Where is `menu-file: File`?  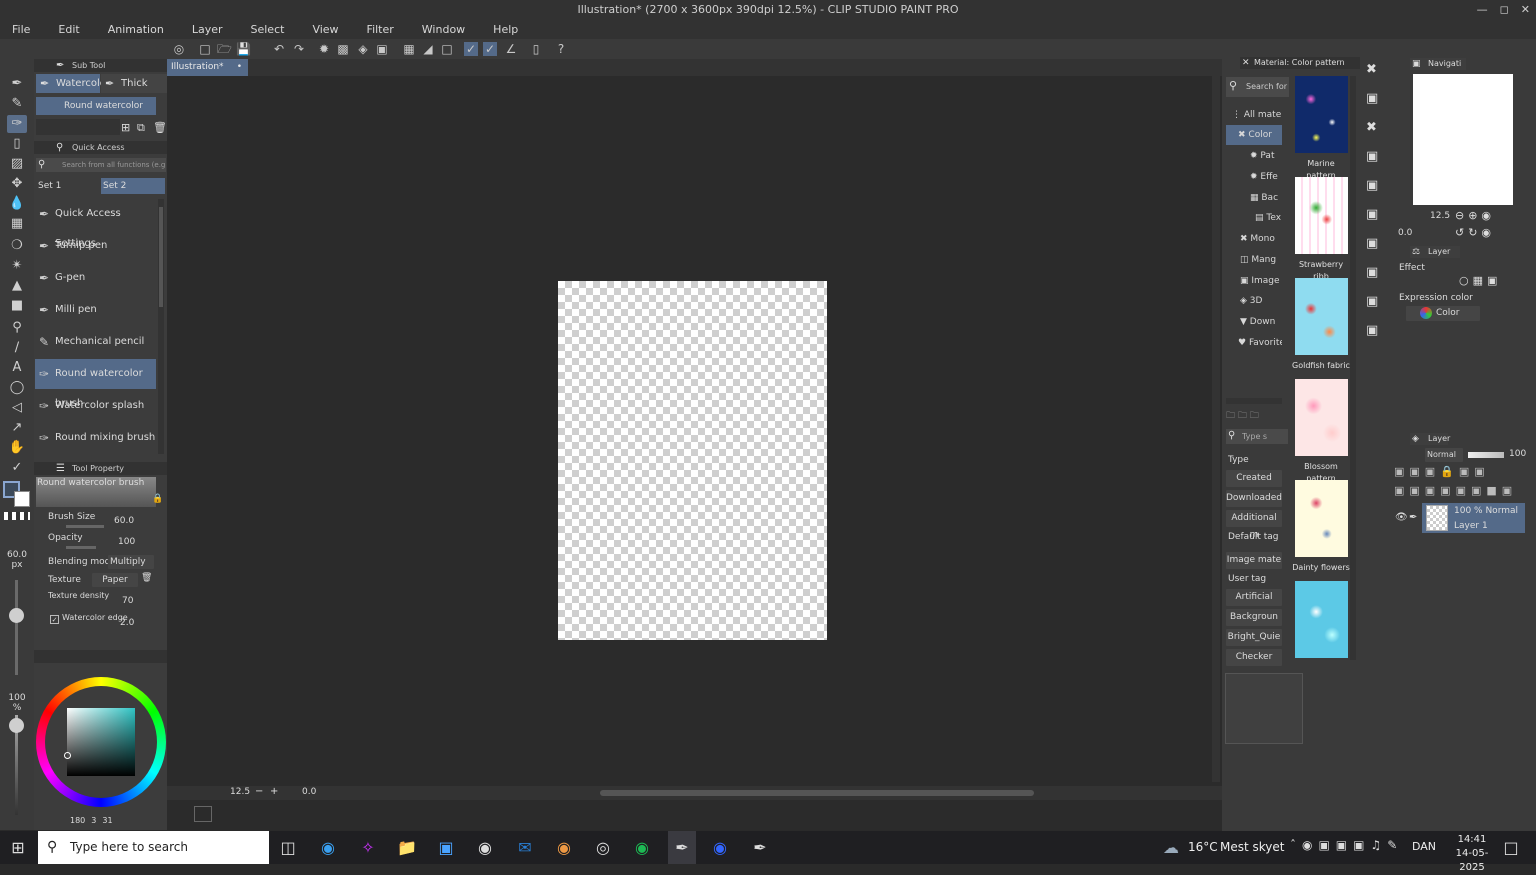 menu-file: File is located at coordinates (18, 29).